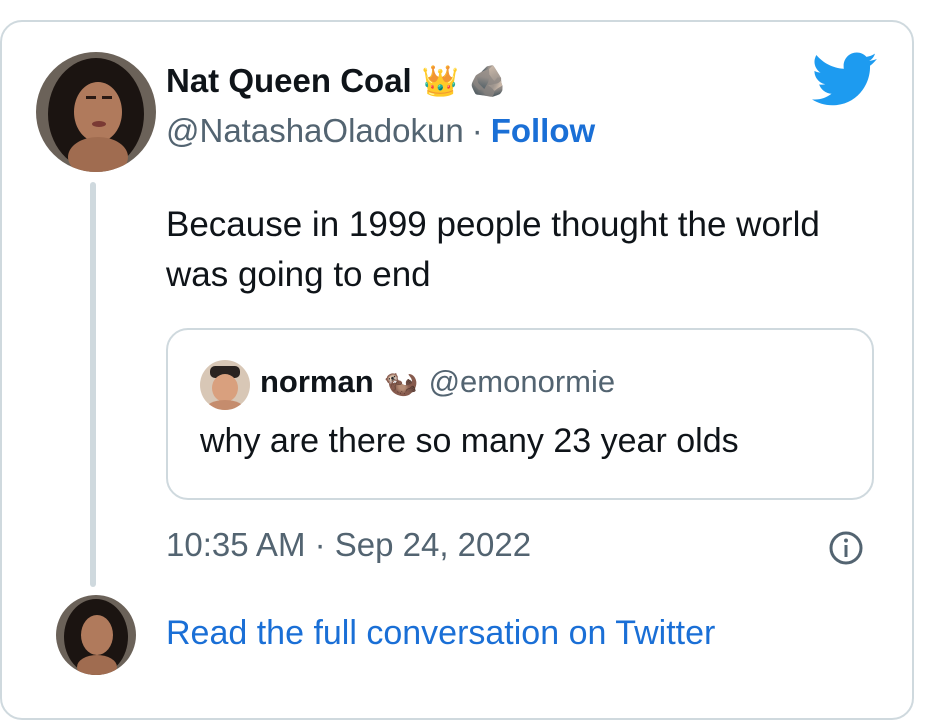 This screenshot has height=720, width=939. I want to click on twitter-bird-icon, so click(845, 80).